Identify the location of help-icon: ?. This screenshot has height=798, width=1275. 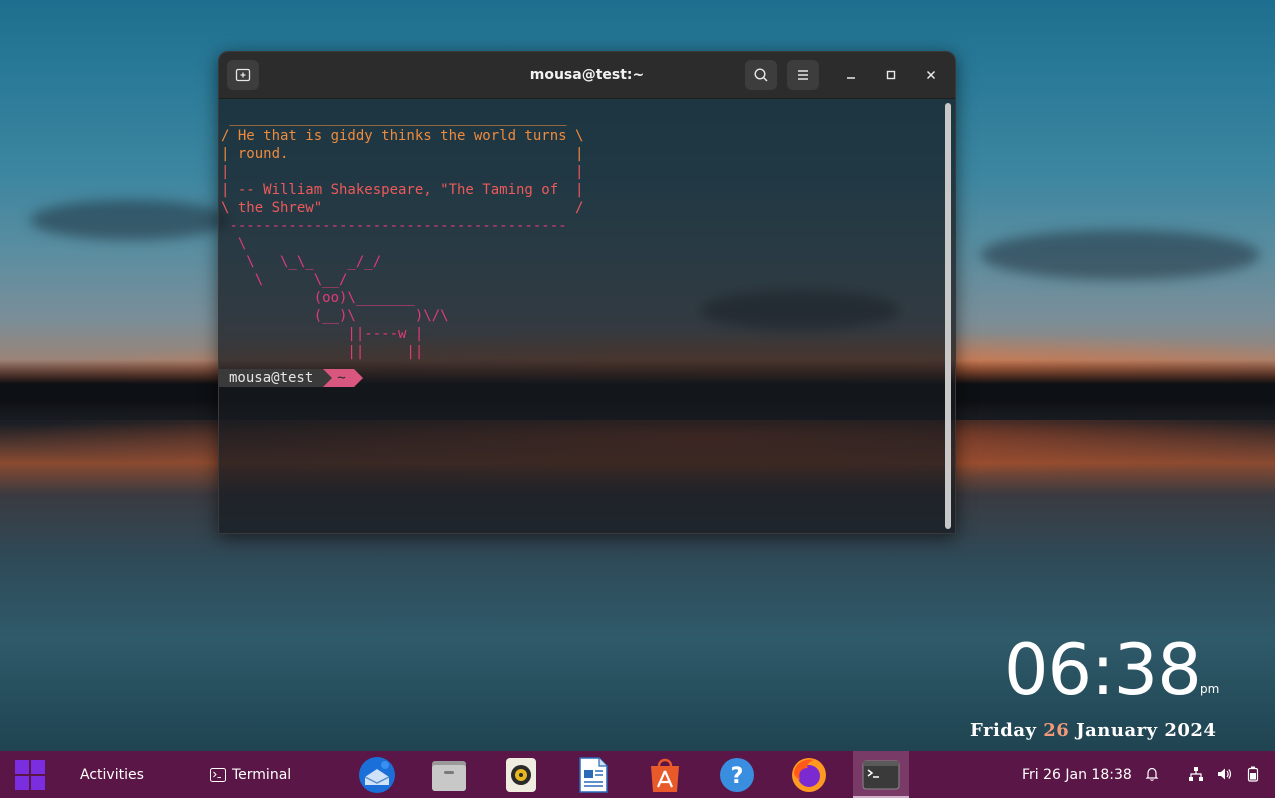
(737, 775).